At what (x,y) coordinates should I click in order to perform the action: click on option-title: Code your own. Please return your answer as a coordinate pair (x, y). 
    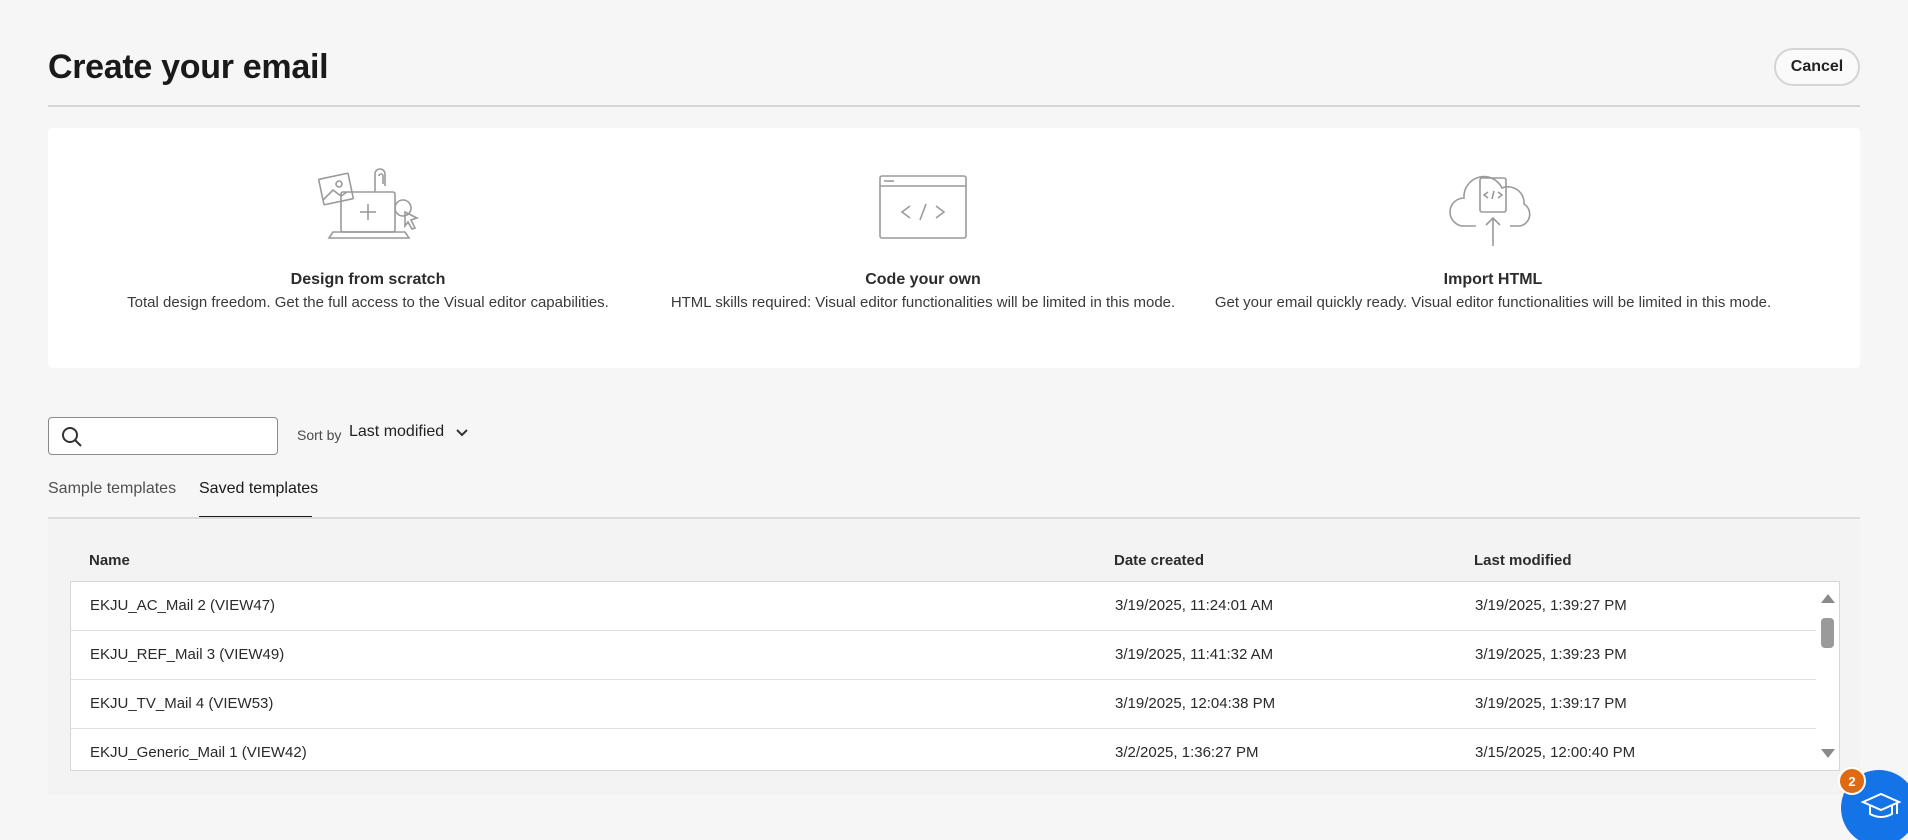
    Looking at the image, I should click on (923, 279).